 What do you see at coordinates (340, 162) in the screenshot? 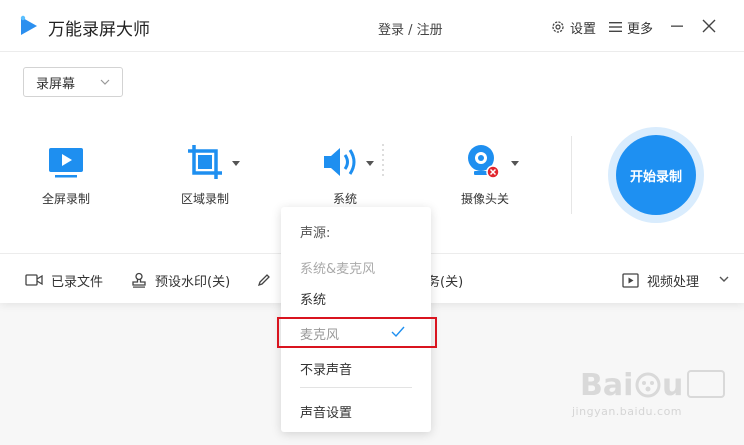
I see `speaker-icon` at bounding box center [340, 162].